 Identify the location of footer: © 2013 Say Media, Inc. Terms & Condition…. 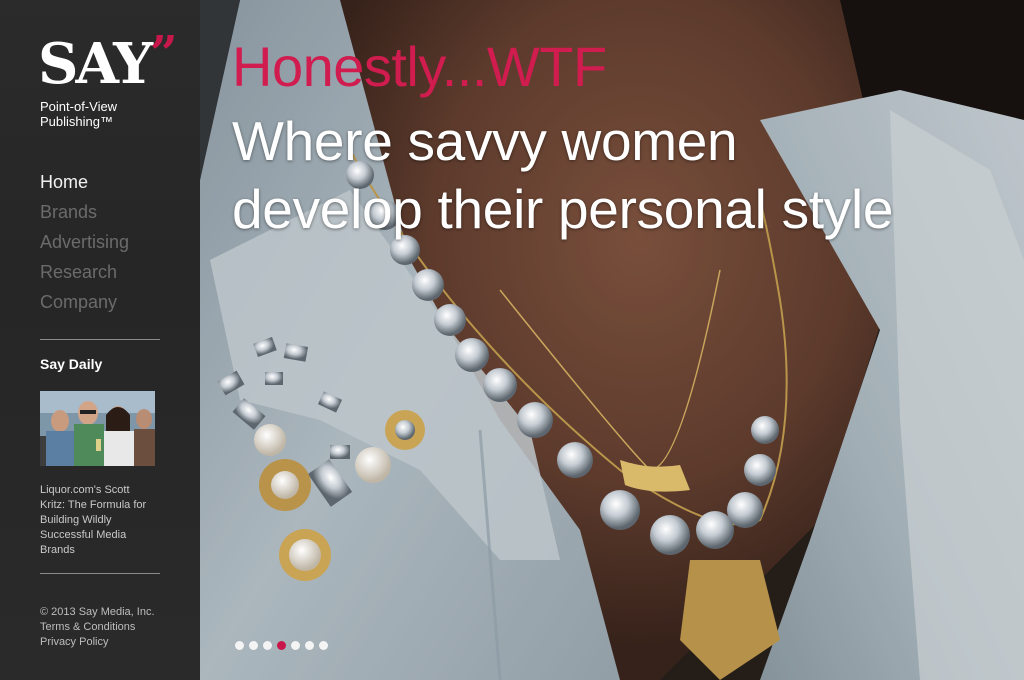
(97, 627).